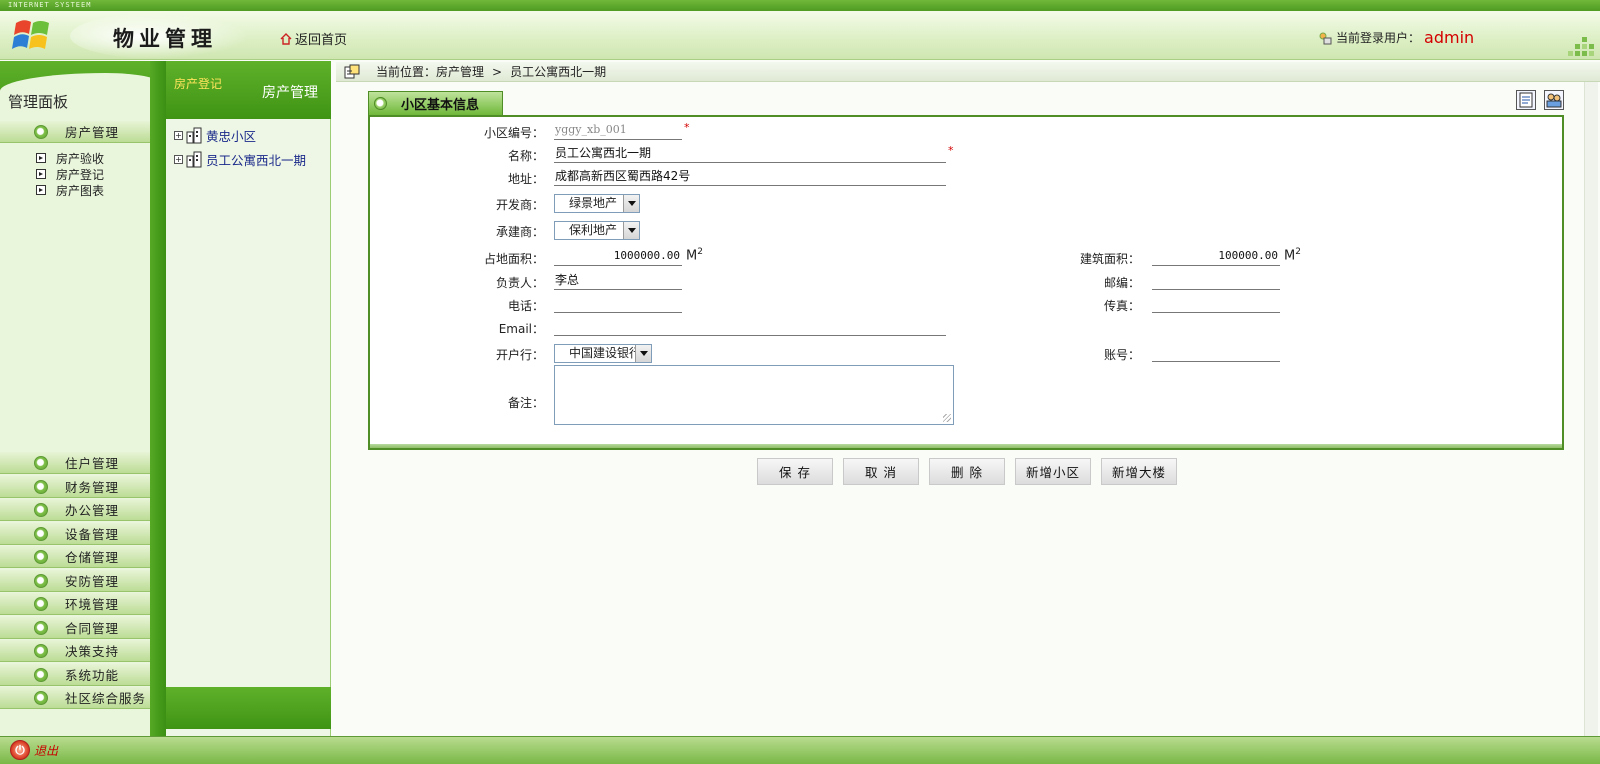 This screenshot has height=764, width=1600. Describe the element at coordinates (525, 306) in the screenshot. I see `phone-label: 电话：` at that location.